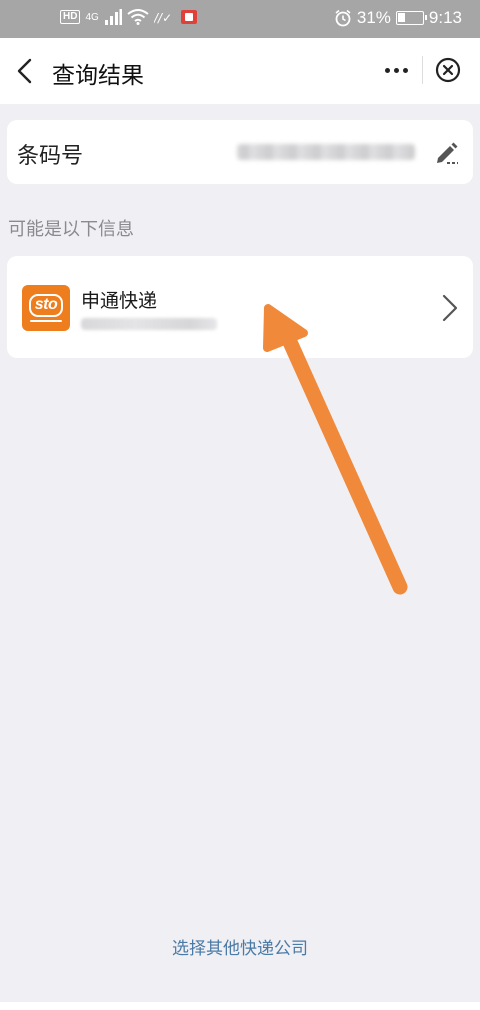  I want to click on close-circle-icon, so click(447, 70).